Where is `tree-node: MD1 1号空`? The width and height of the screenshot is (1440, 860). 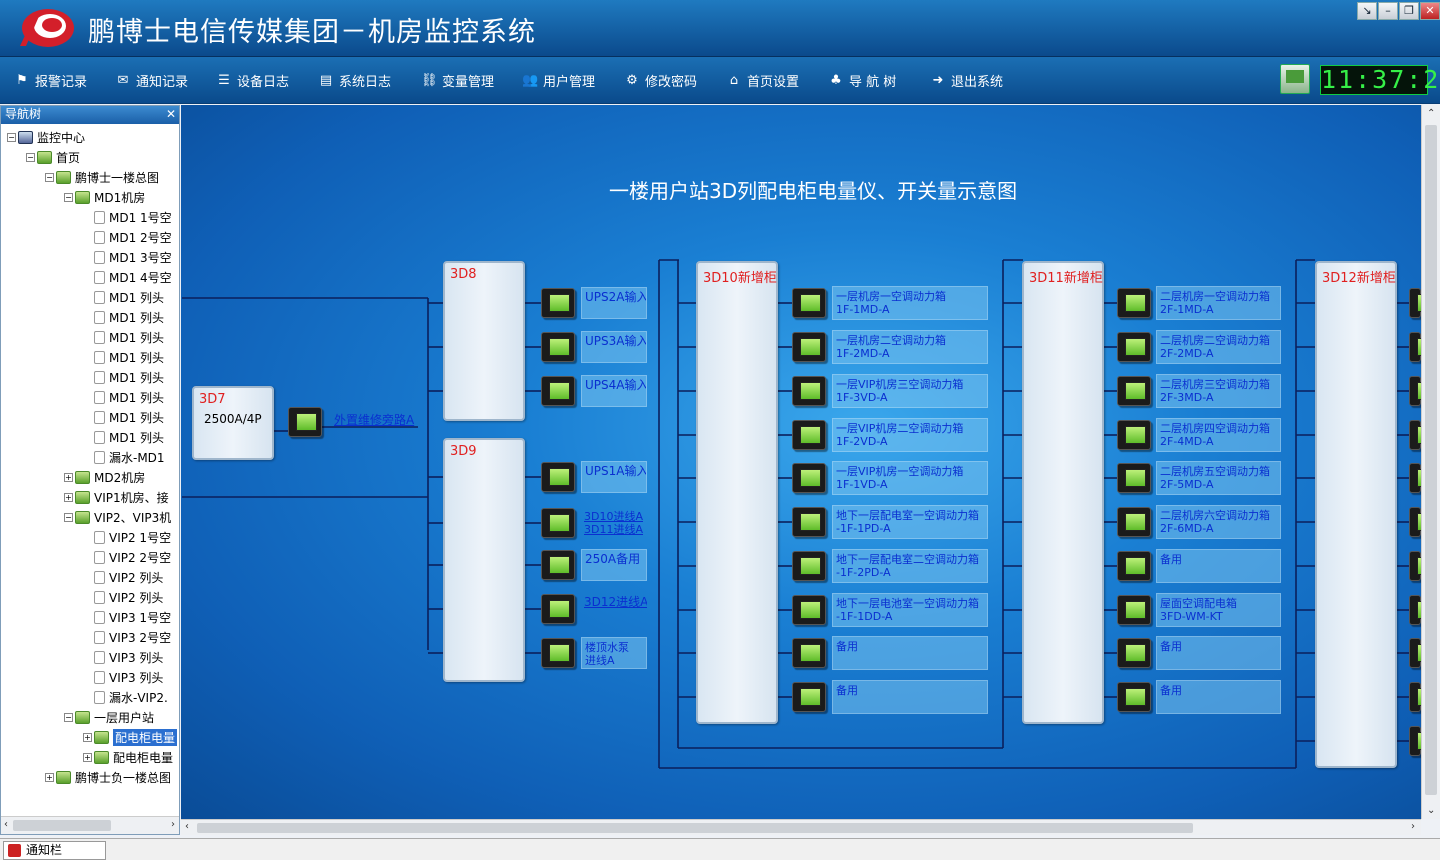 tree-node: MD1 1号空 is located at coordinates (127, 217).